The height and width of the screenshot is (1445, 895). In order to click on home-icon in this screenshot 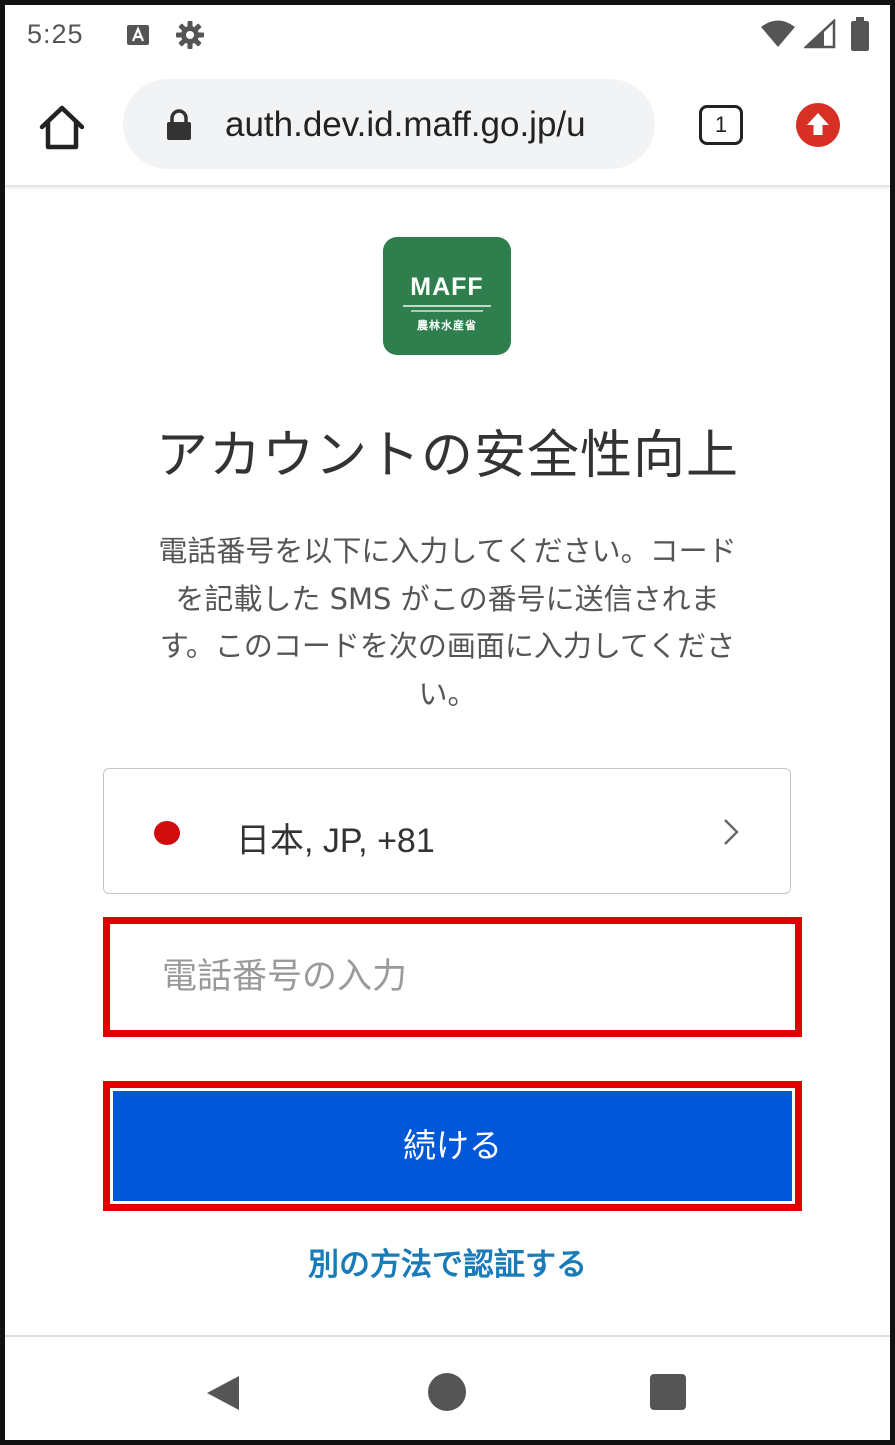, I will do `click(62, 127)`.